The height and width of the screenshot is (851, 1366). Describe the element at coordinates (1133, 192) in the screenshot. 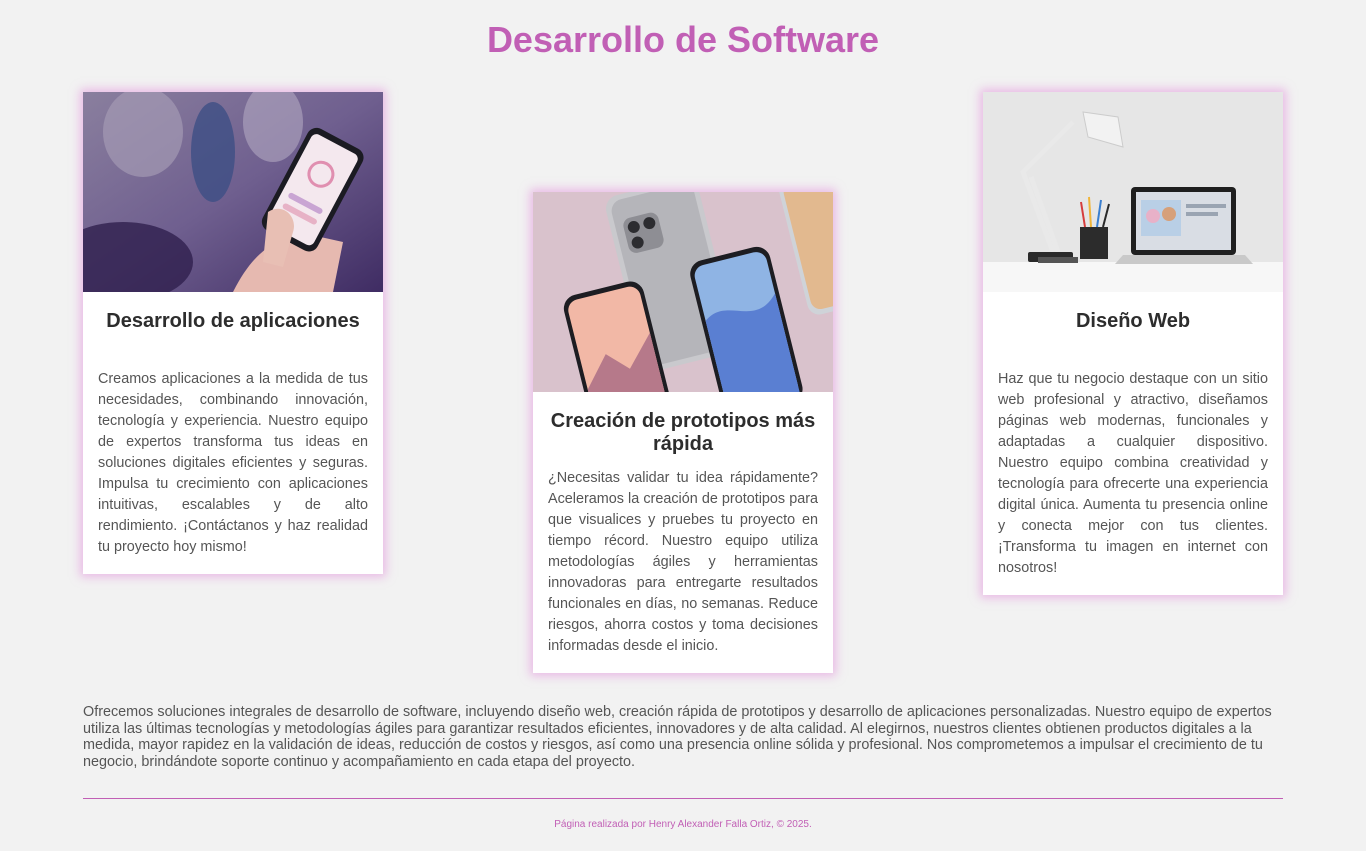

I see `desk-laptop-lamp-photo-icon` at that location.